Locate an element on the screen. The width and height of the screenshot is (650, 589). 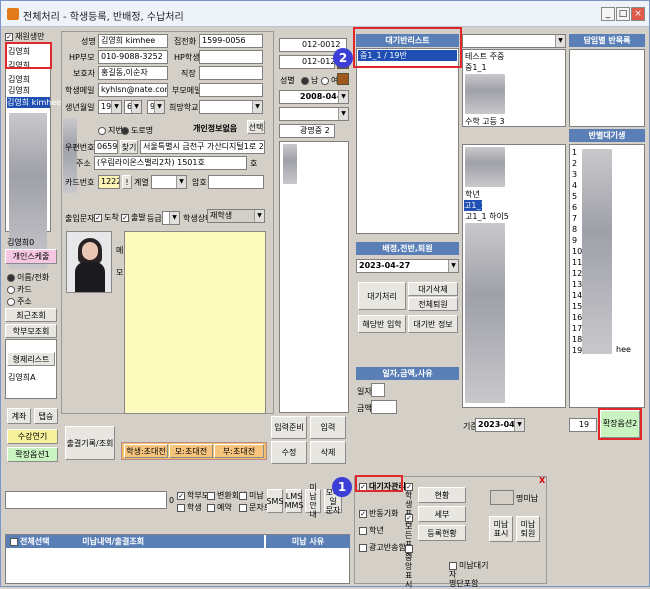
class-list-item: 학년 is located at coordinates (472, 194).